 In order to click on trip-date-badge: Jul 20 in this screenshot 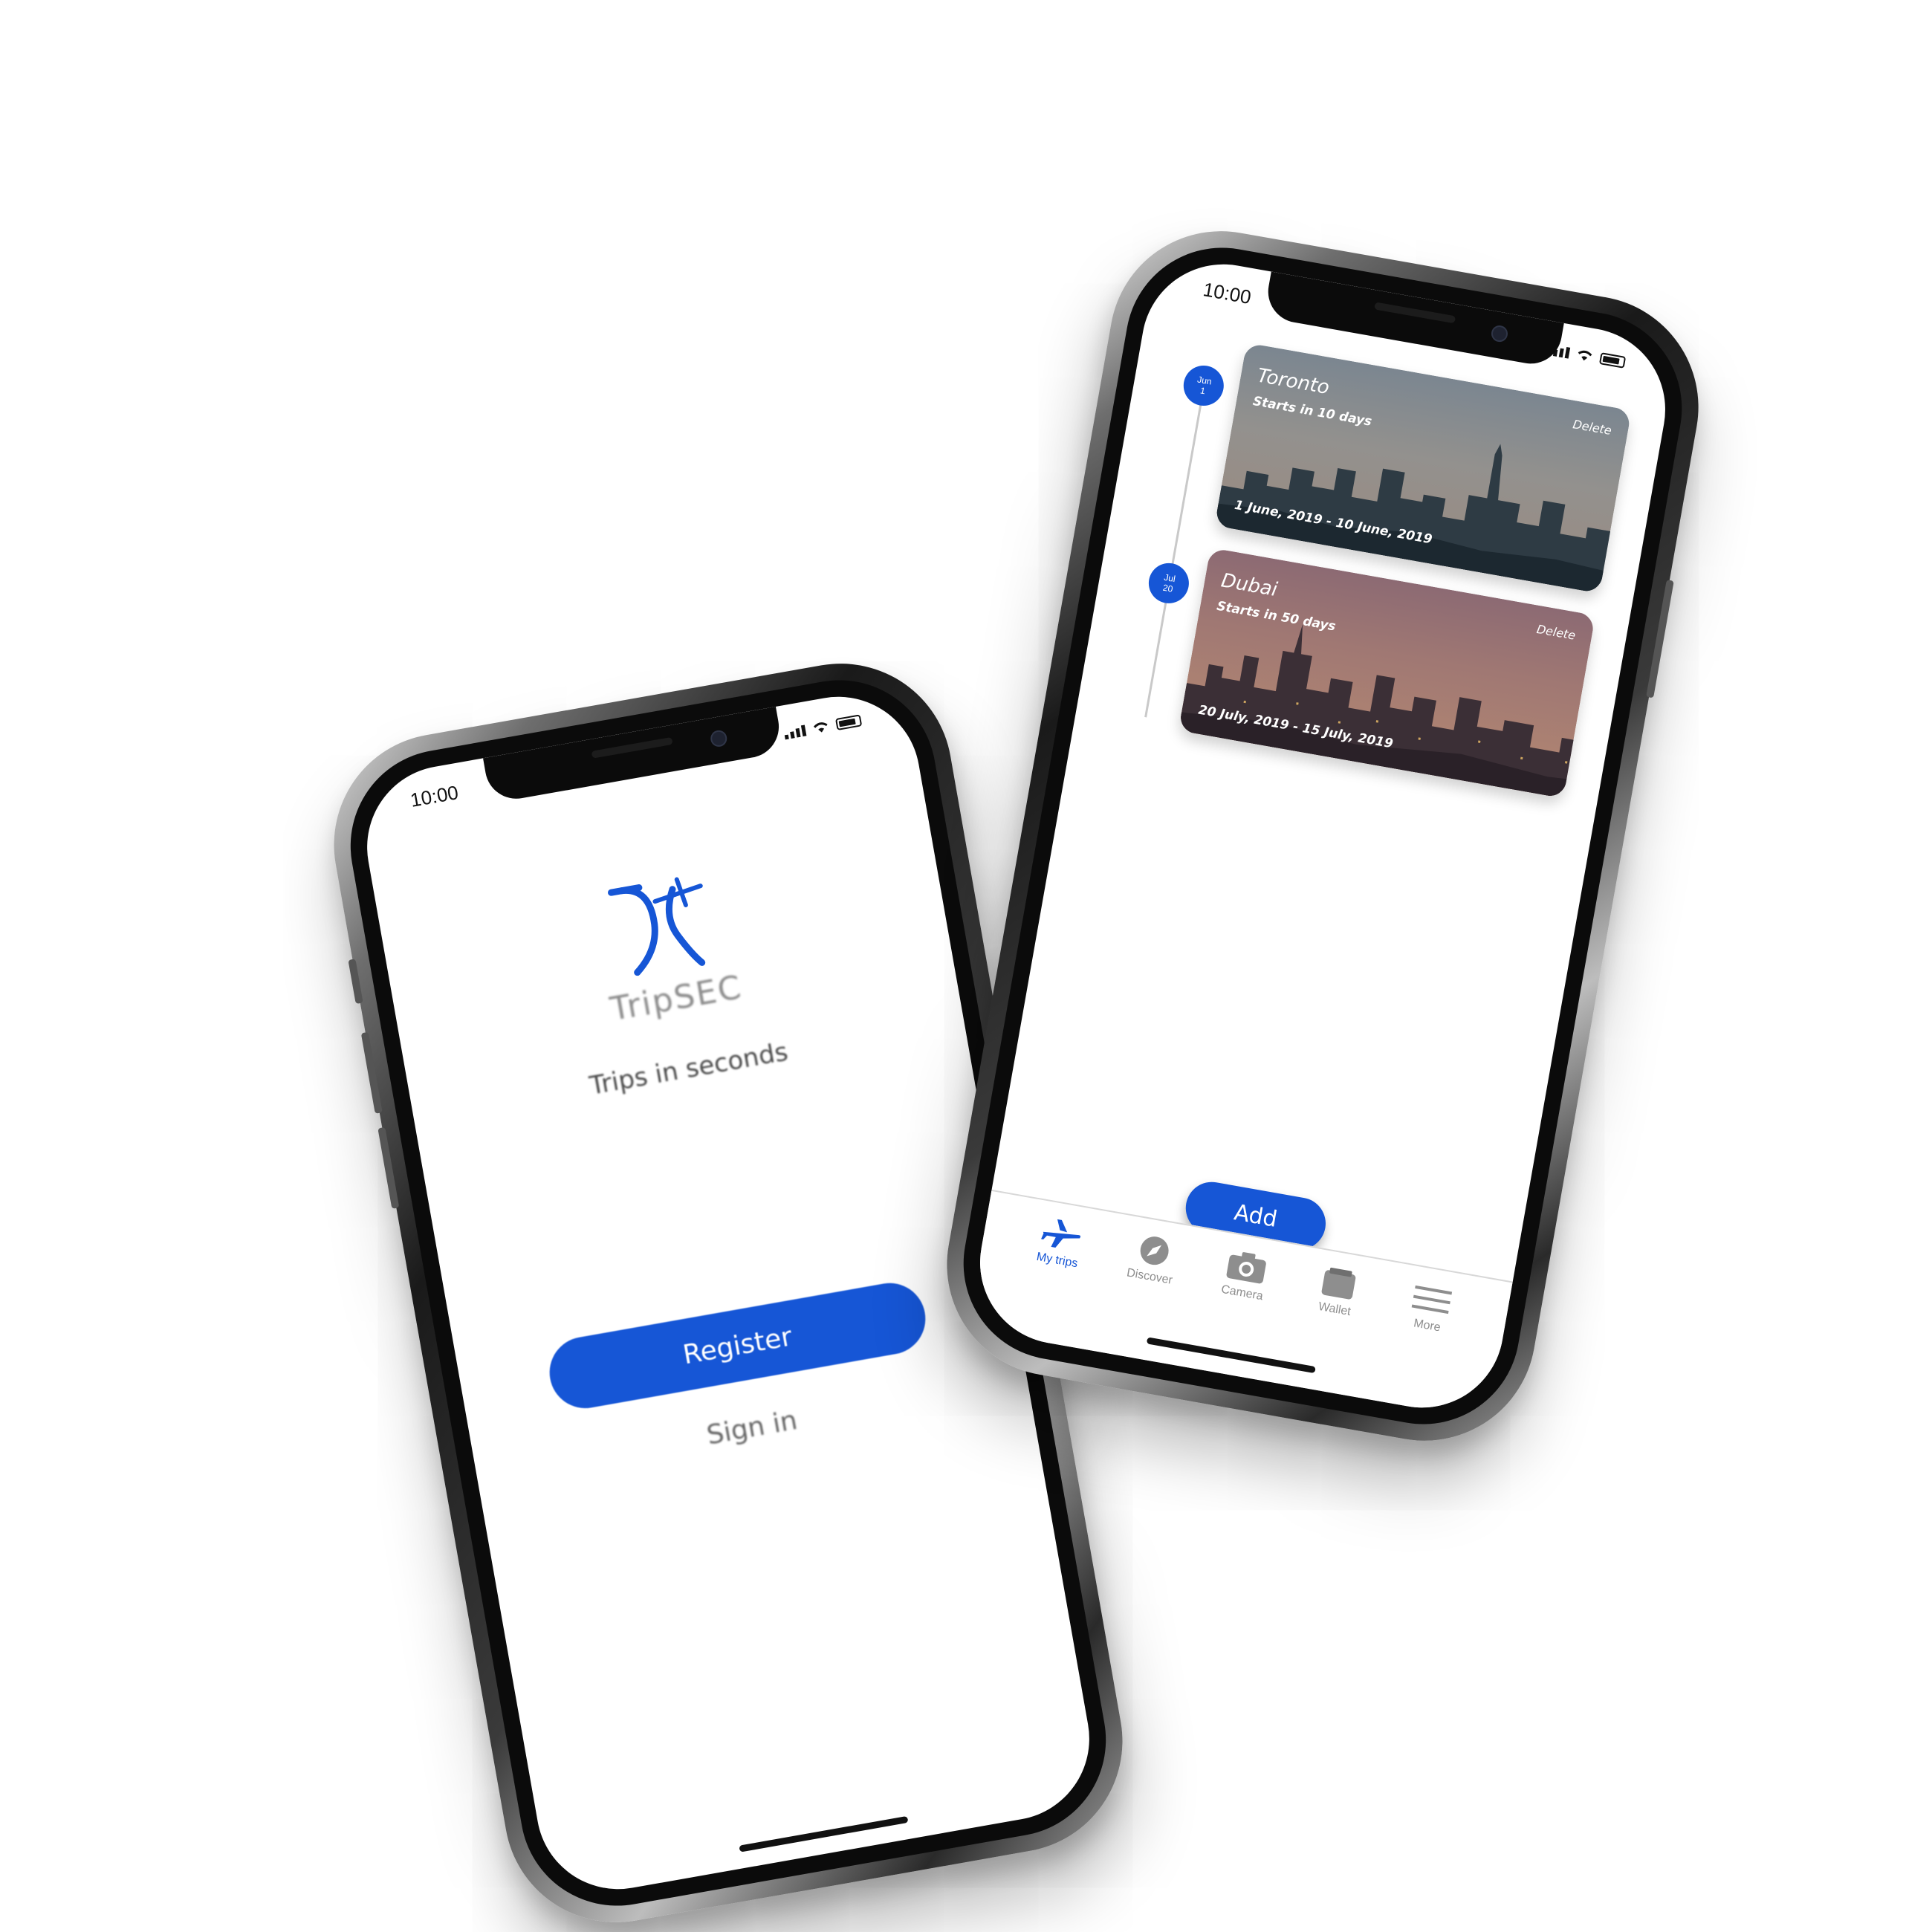, I will do `click(1169, 583)`.